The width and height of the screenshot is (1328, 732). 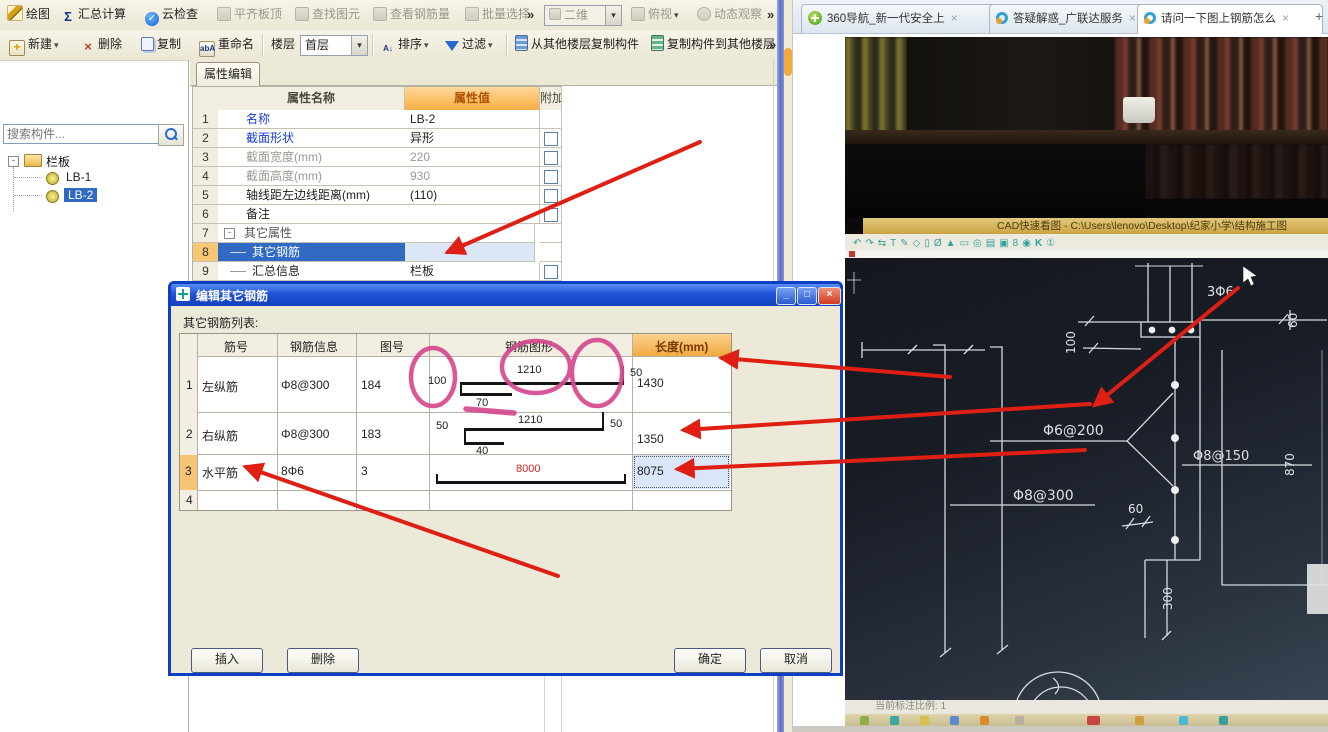 I want to click on cell-info: 8Φ6, so click(x=292, y=471).